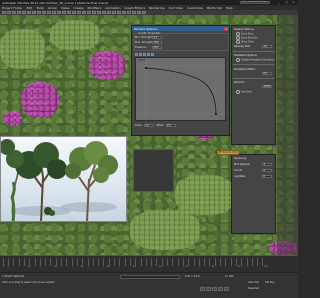 The image size is (320, 298). Describe the element at coordinates (95, 8) in the screenshot. I see `menu-item: Modifiers` at that location.